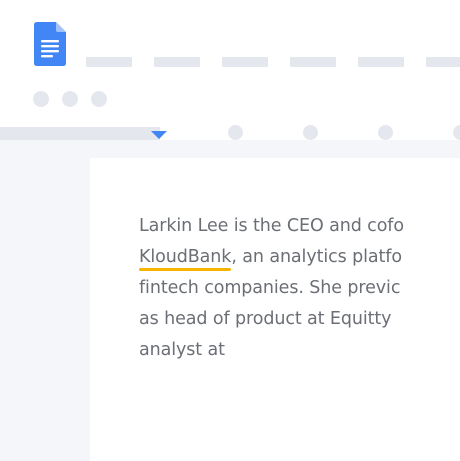 The height and width of the screenshot is (461, 460). I want to click on google-docs-icon, so click(50, 44).